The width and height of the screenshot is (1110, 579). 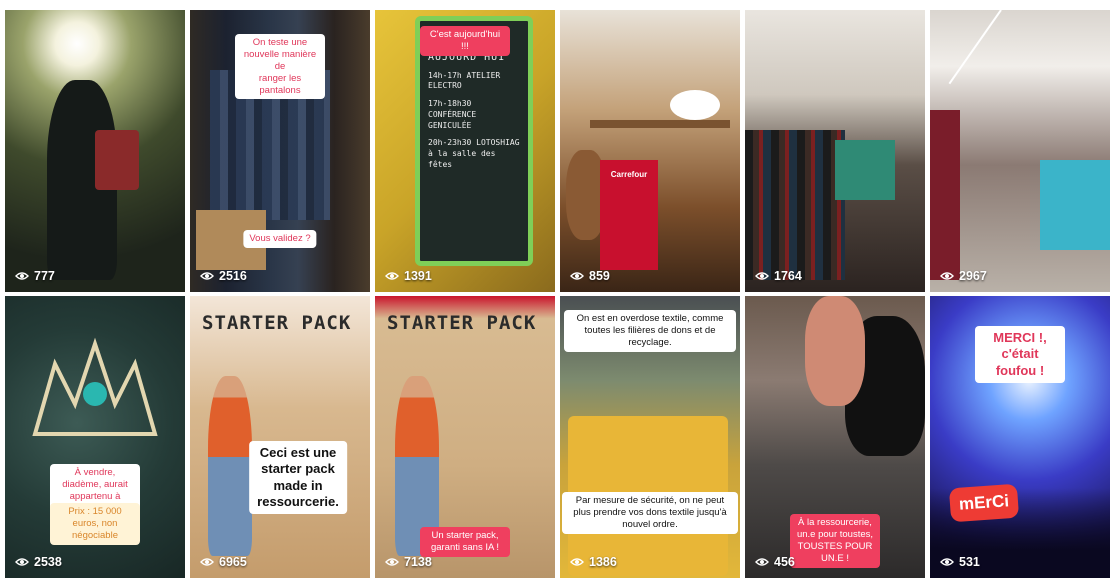 I want to click on view-count: 6965, so click(x=223, y=562).